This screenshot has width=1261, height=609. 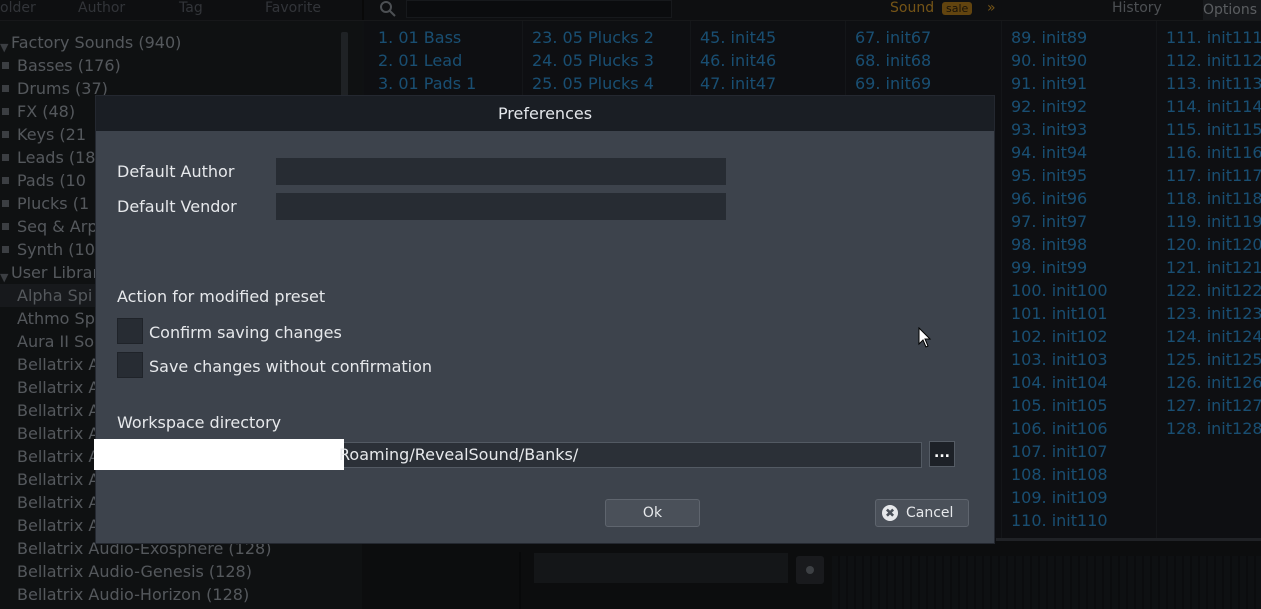 I want to click on ok-label: Ok, so click(x=652, y=513).